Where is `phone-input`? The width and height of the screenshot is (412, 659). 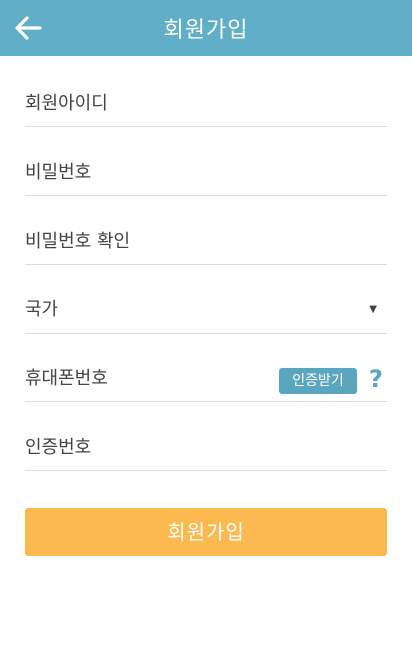
phone-input is located at coordinates (145, 378).